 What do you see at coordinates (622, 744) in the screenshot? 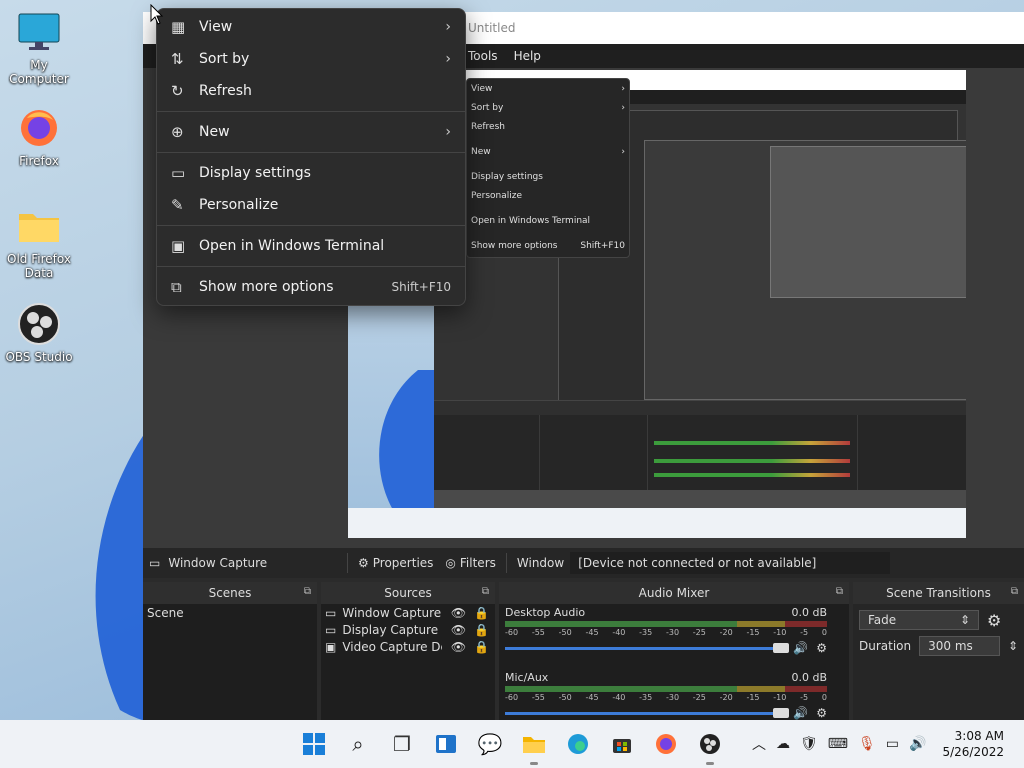
I see `store-button` at bounding box center [622, 744].